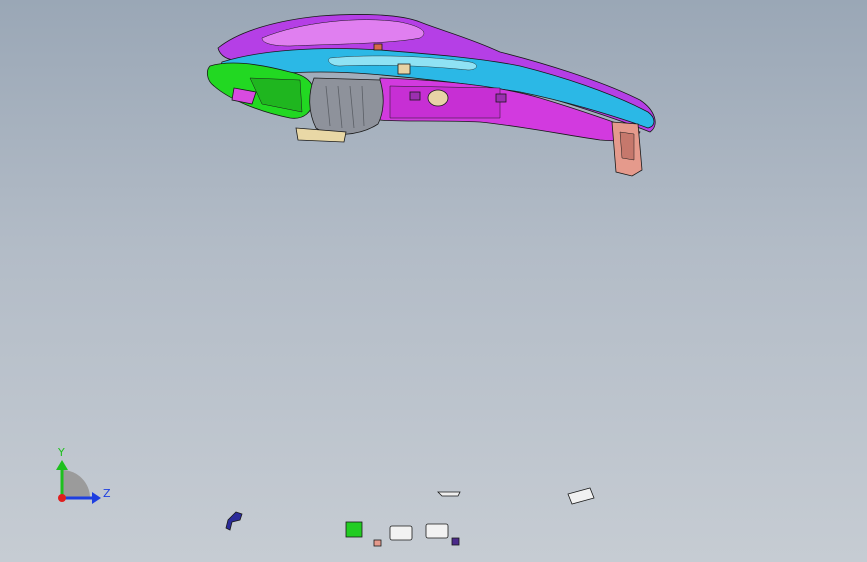 This screenshot has height=562, width=867. I want to click on nut-part, so click(377, 543).